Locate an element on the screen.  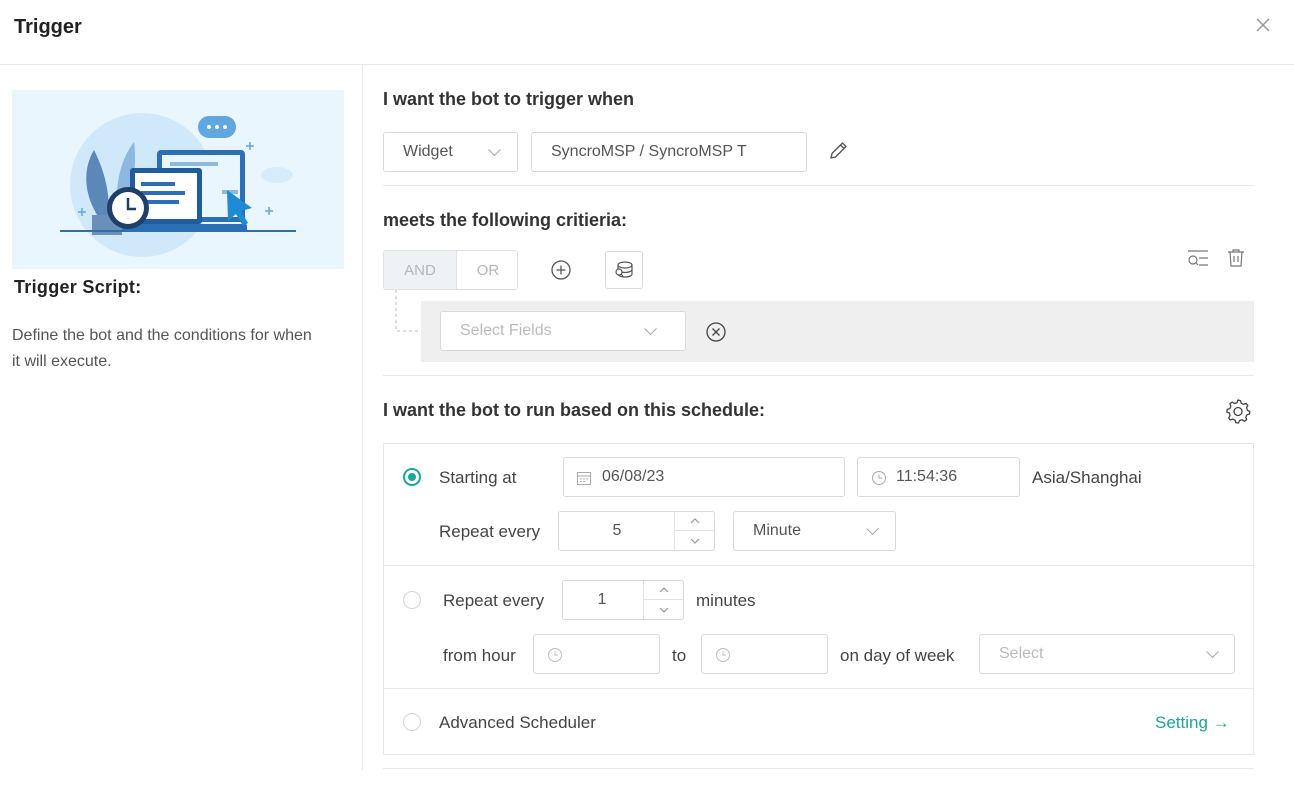
condition-row: Select Fields is located at coordinates (837, 331).